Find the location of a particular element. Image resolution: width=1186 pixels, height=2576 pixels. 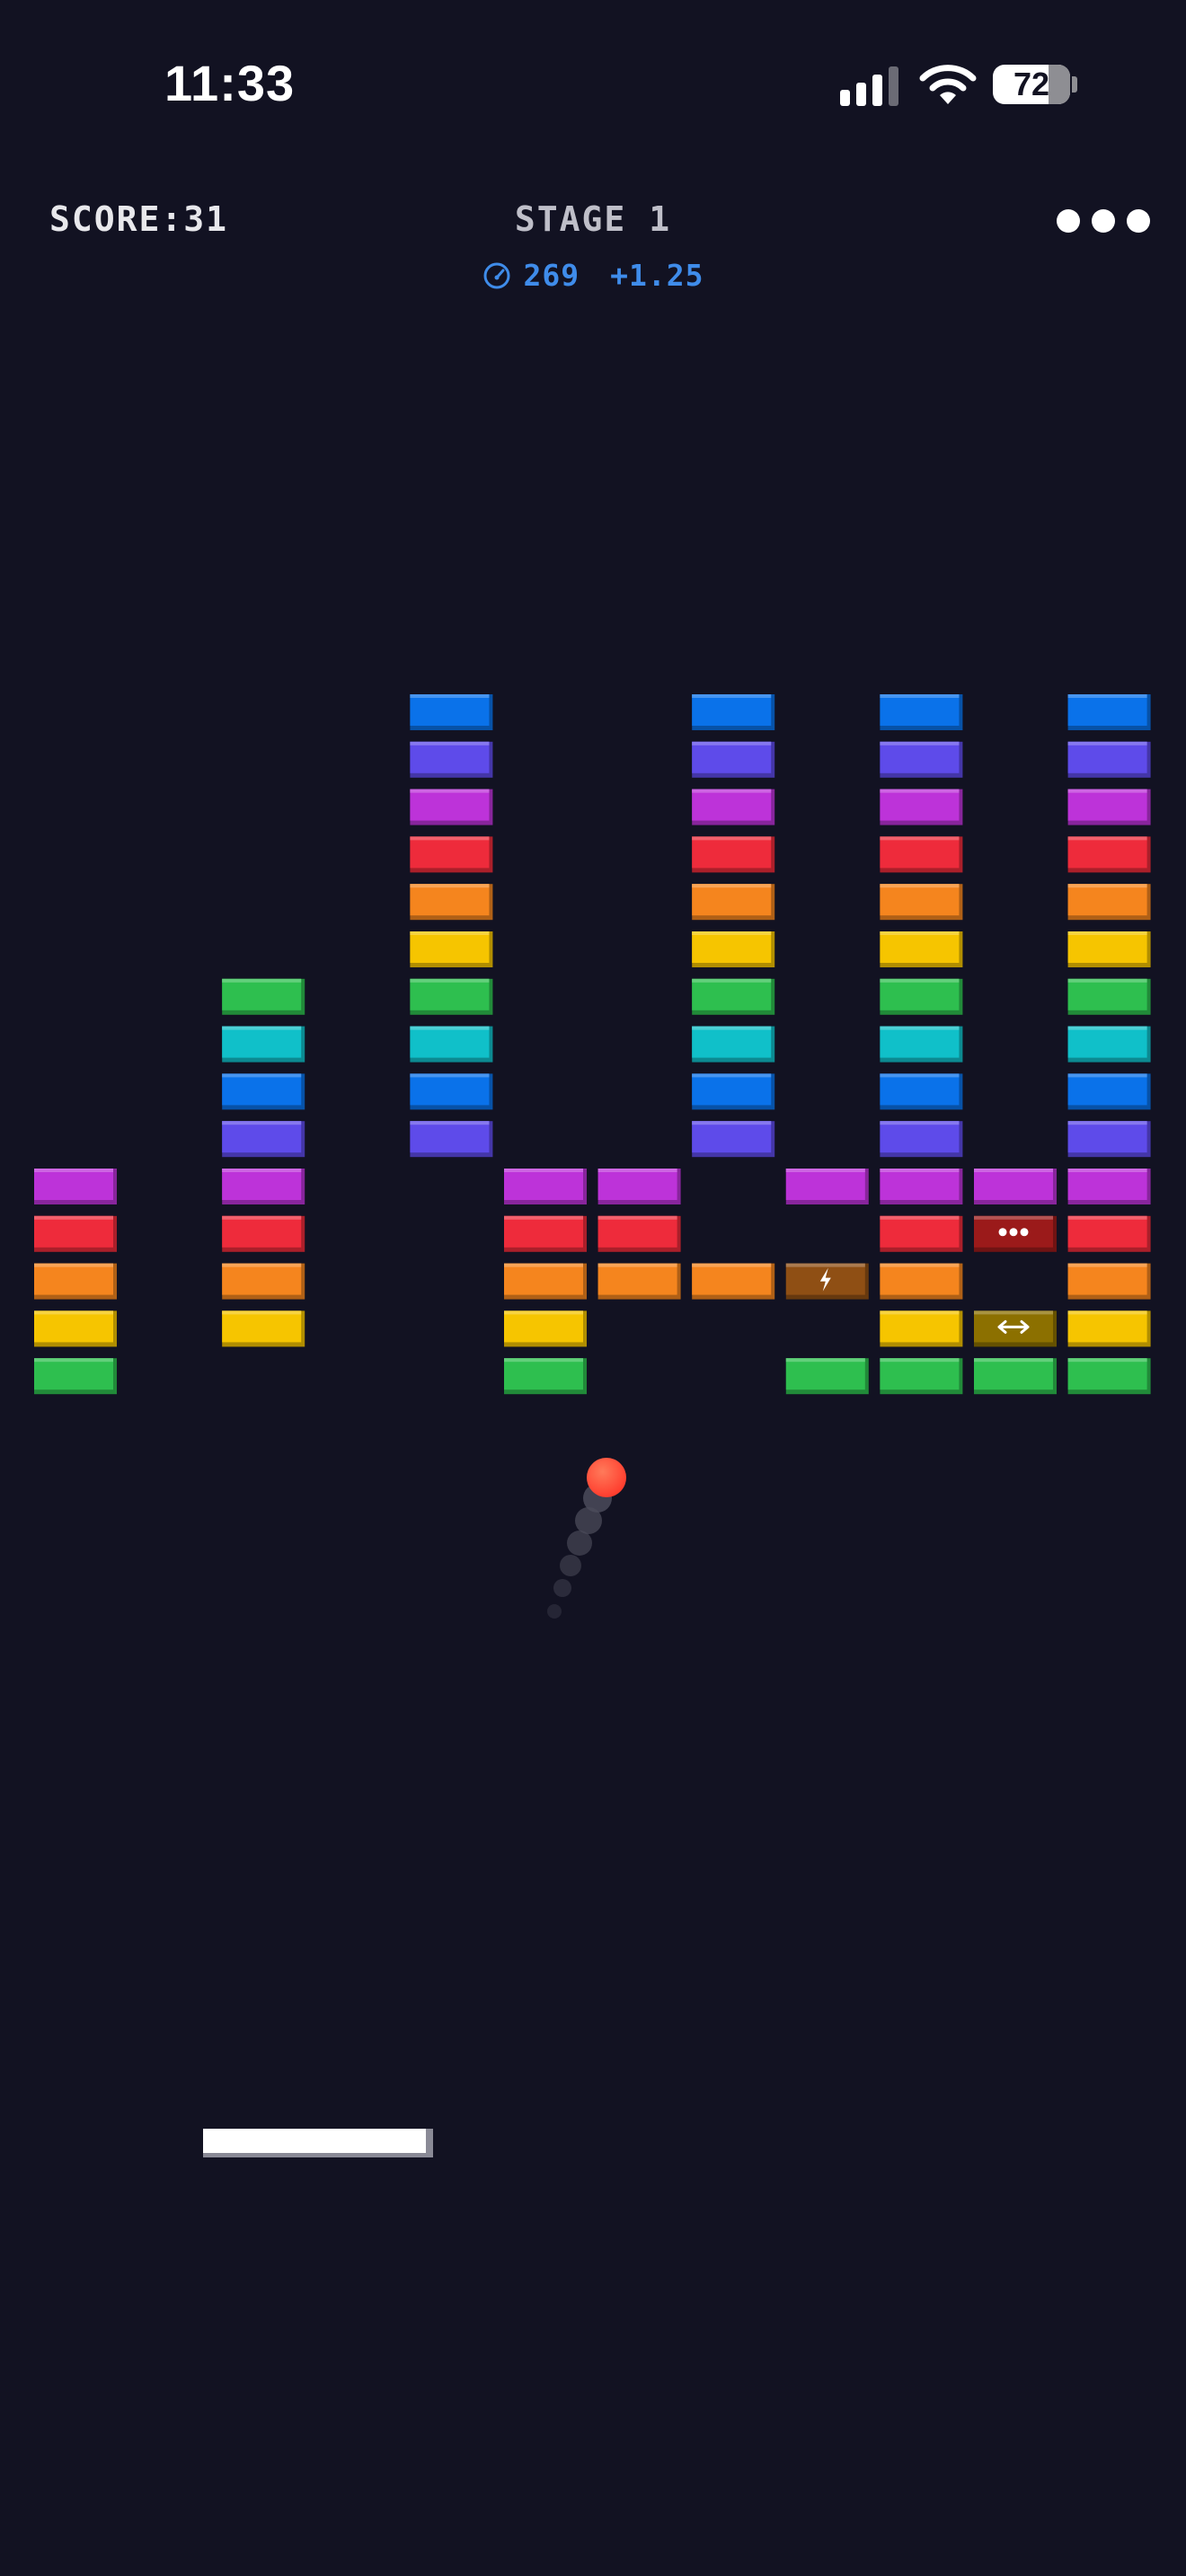

battery-tip is located at coordinates (1074, 84).